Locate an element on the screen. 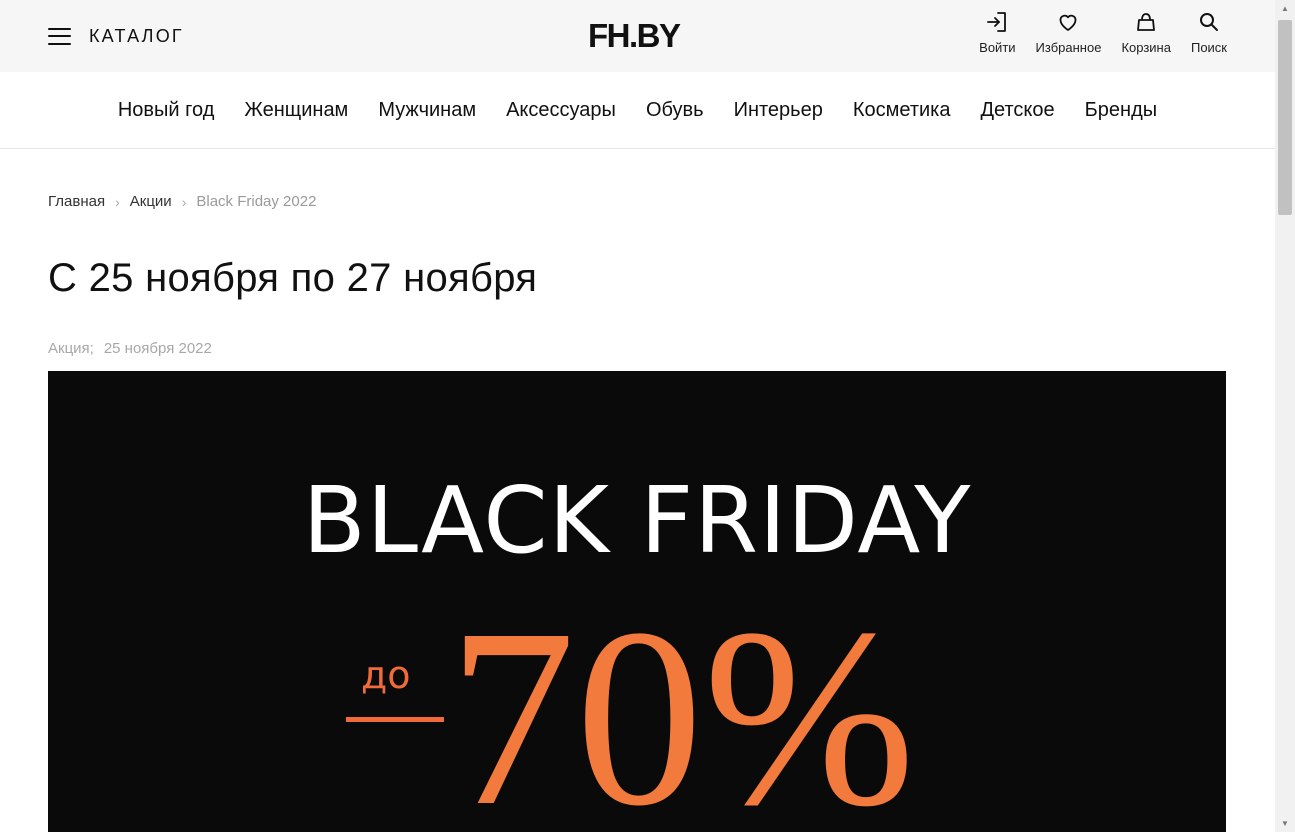 Image resolution: width=1295 pixels, height=832 pixels. breadcrumb-current: Black Friday 2022 is located at coordinates (256, 201).